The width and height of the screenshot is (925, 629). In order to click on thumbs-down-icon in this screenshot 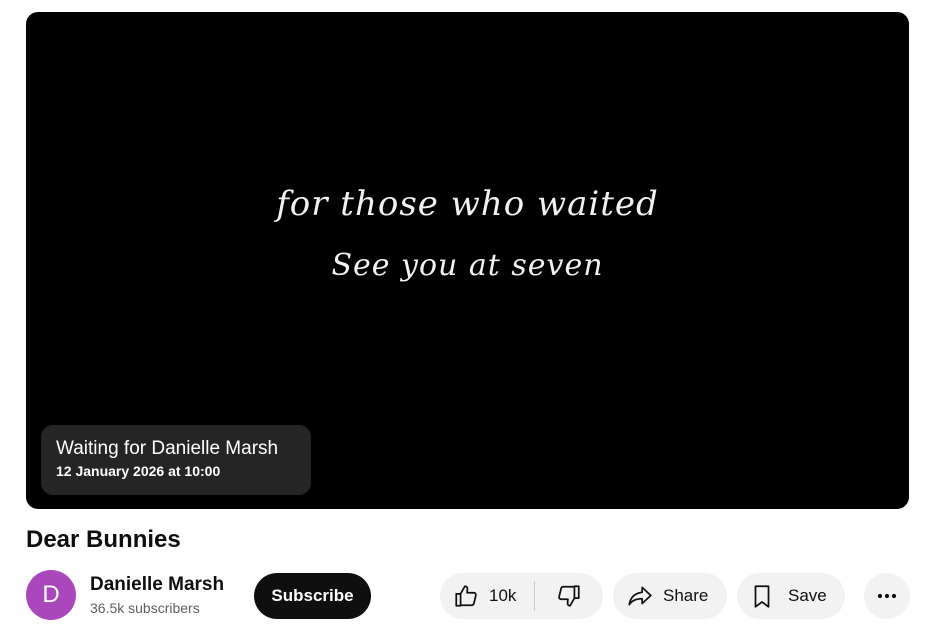, I will do `click(569, 596)`.